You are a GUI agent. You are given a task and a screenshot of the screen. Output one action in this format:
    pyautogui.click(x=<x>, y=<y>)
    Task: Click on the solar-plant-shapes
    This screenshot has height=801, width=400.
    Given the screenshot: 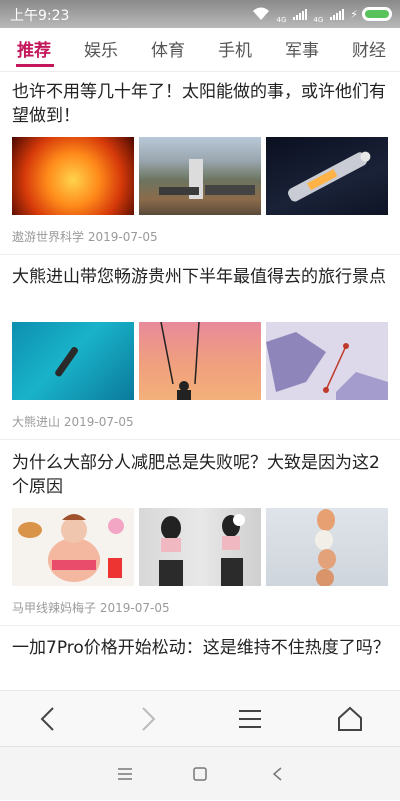 What is the action you would take?
    pyautogui.click(x=207, y=179)
    